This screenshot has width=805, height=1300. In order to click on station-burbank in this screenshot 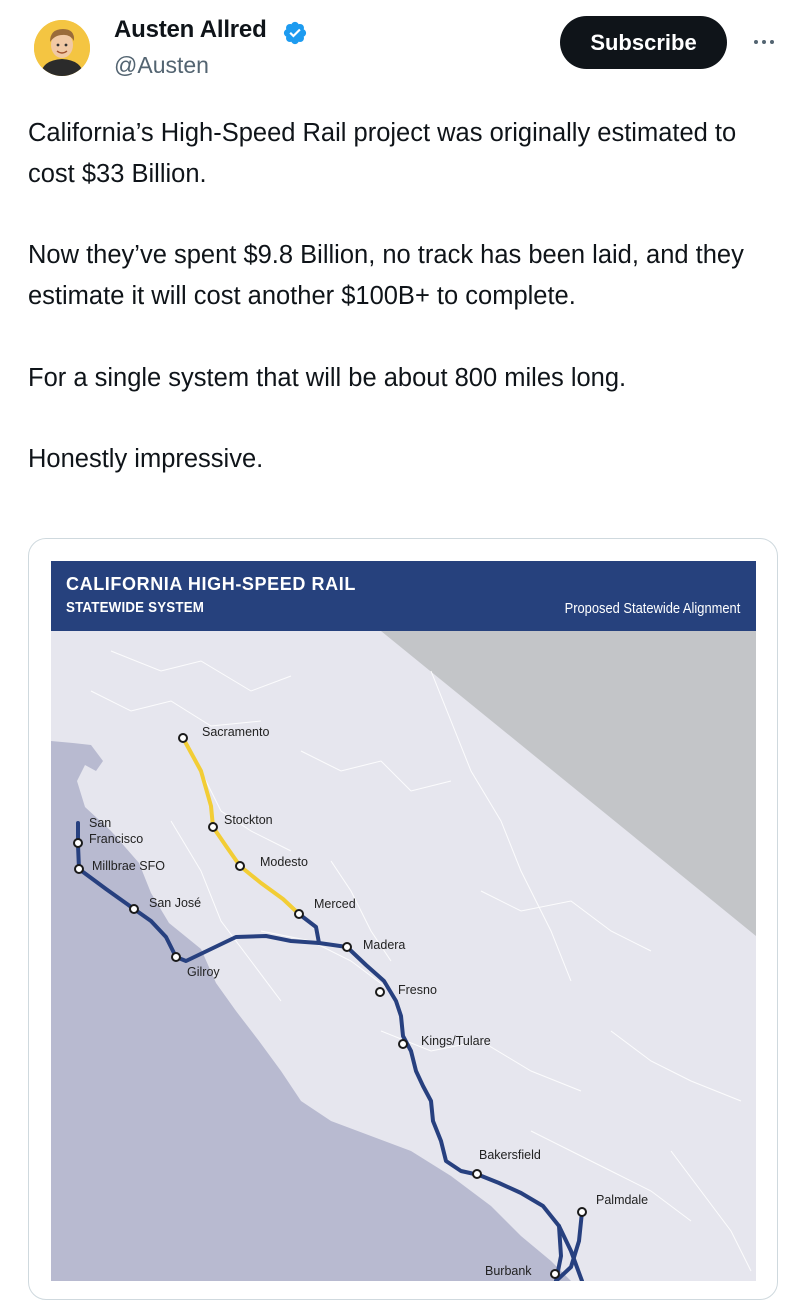, I will do `click(555, 1274)`.